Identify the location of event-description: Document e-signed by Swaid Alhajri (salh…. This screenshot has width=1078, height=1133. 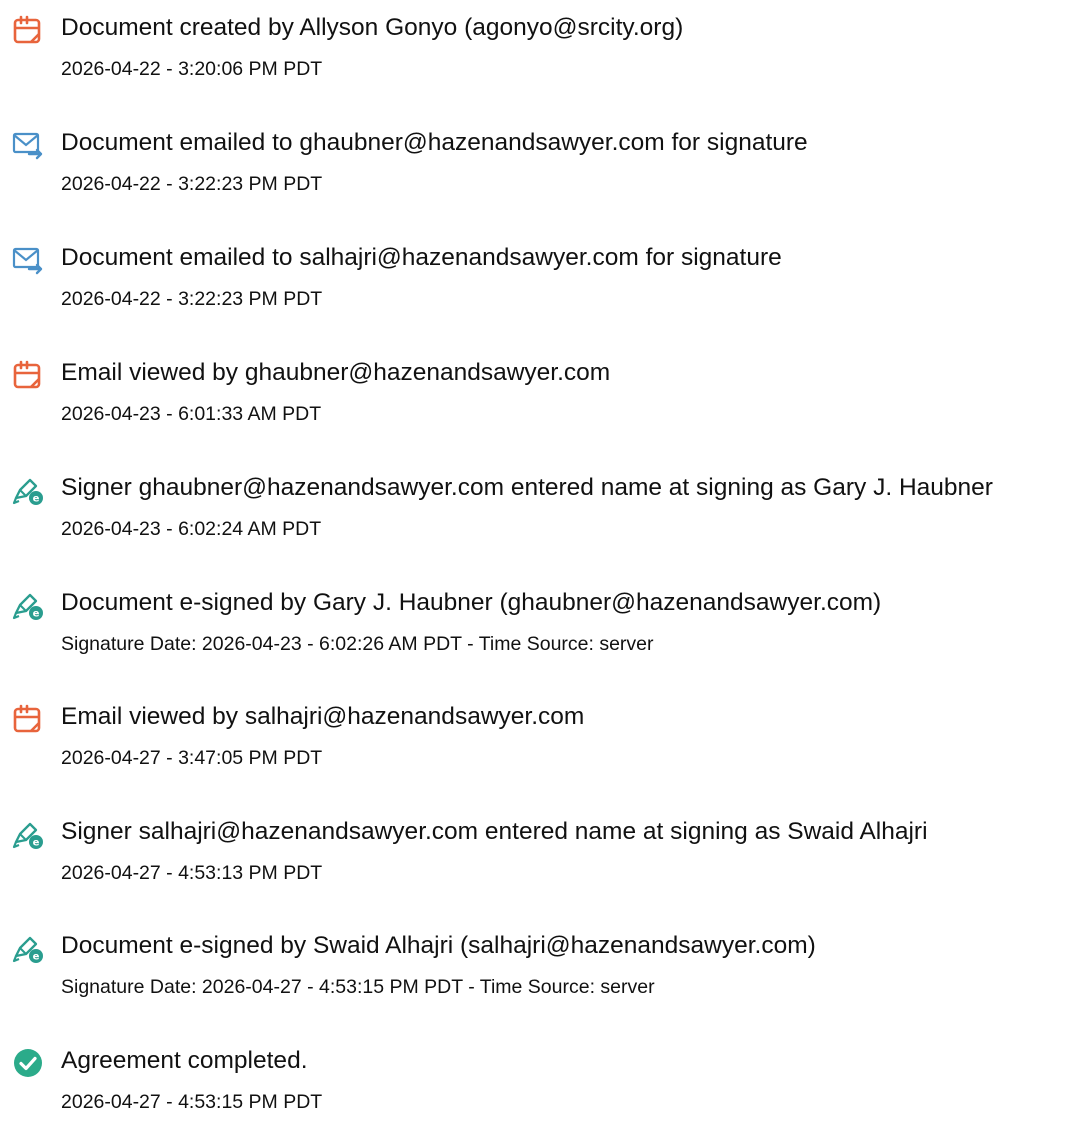
(438, 945).